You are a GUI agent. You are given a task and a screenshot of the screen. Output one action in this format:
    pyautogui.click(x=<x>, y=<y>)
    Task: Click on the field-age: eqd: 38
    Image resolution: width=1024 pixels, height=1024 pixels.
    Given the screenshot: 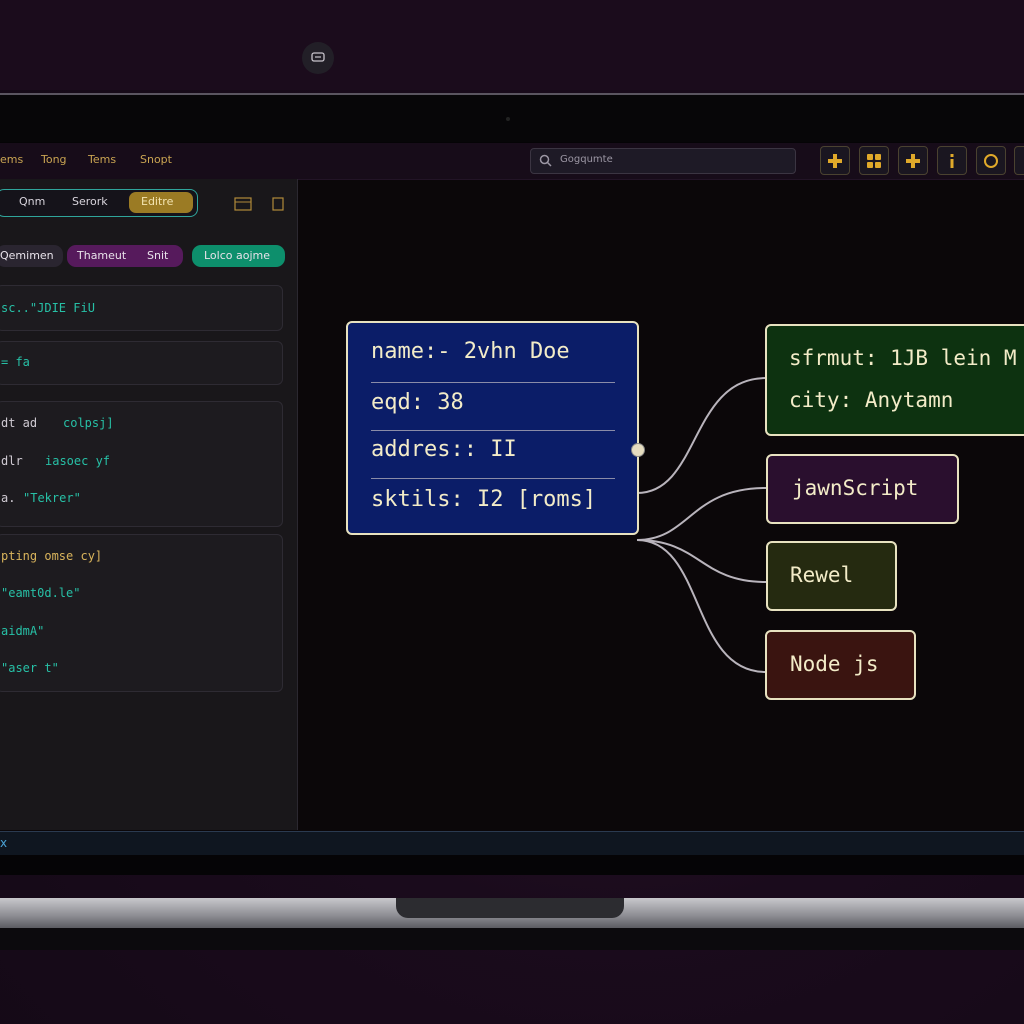 What is the action you would take?
    pyautogui.click(x=417, y=402)
    